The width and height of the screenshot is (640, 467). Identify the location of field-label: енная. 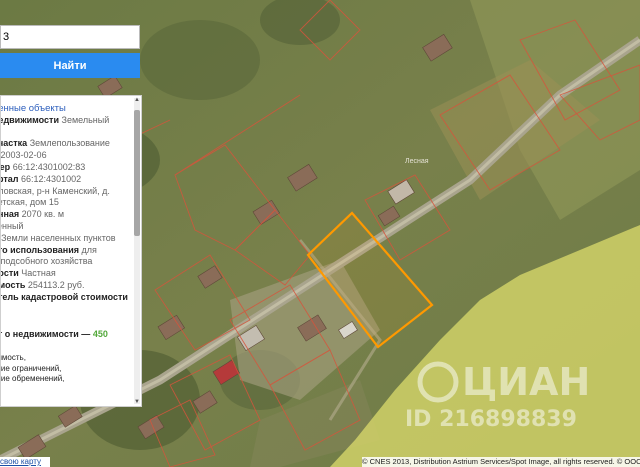
(10, 214).